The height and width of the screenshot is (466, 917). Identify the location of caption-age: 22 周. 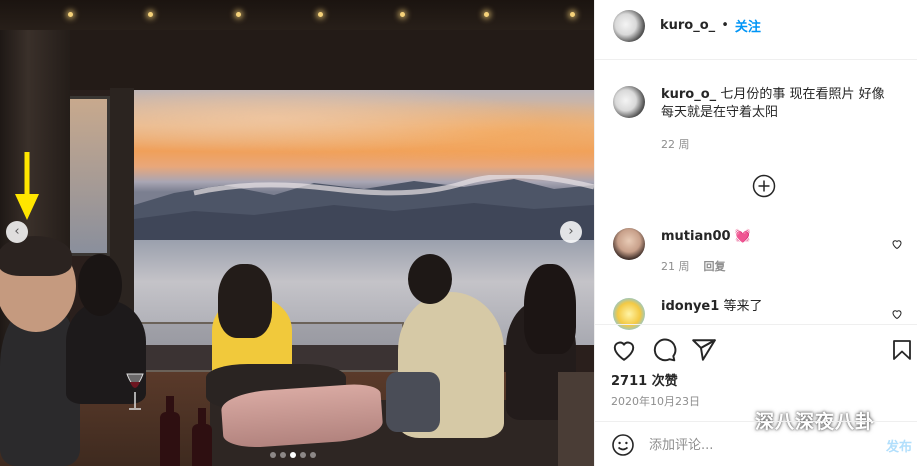
(675, 144).